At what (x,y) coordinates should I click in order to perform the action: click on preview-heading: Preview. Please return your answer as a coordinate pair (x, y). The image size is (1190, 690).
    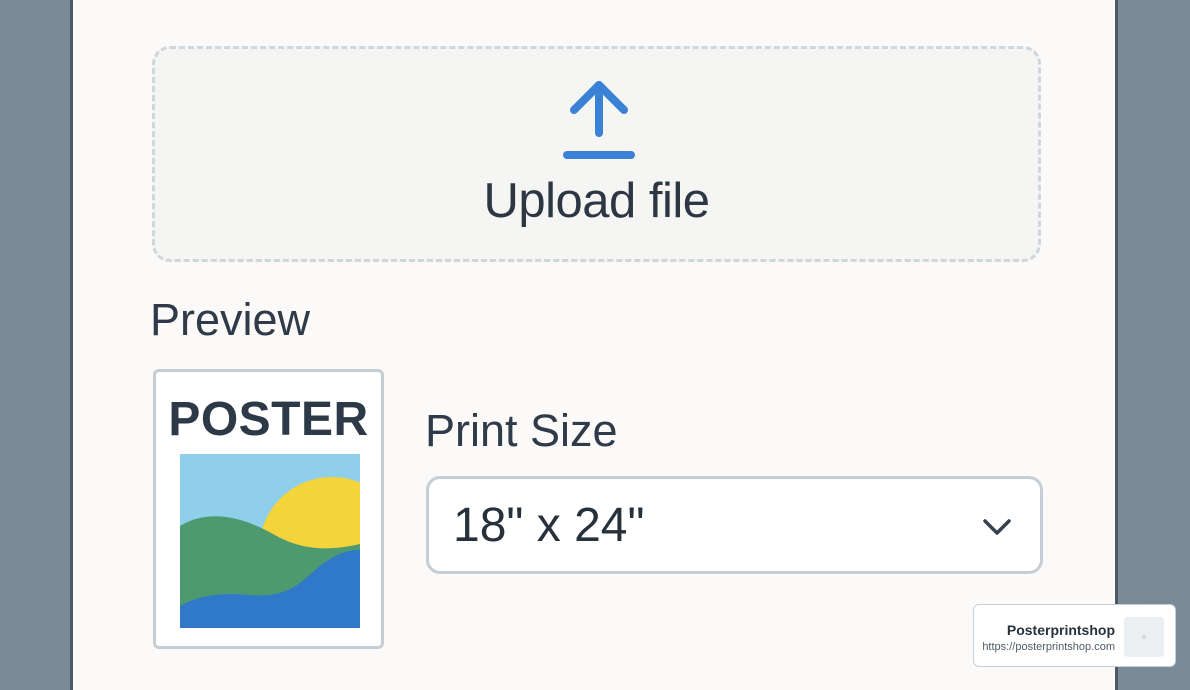
    Looking at the image, I should click on (230, 319).